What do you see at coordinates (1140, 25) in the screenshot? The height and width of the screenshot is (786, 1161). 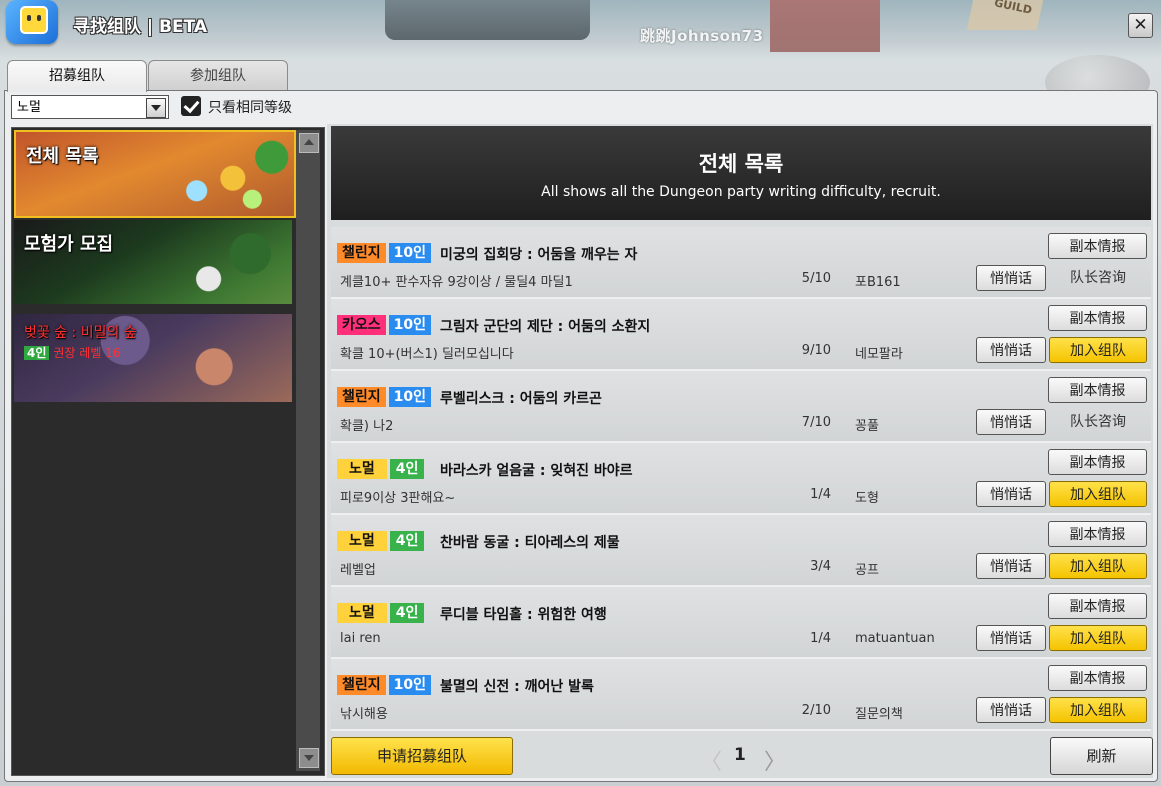 I see `close-button: ✕` at bounding box center [1140, 25].